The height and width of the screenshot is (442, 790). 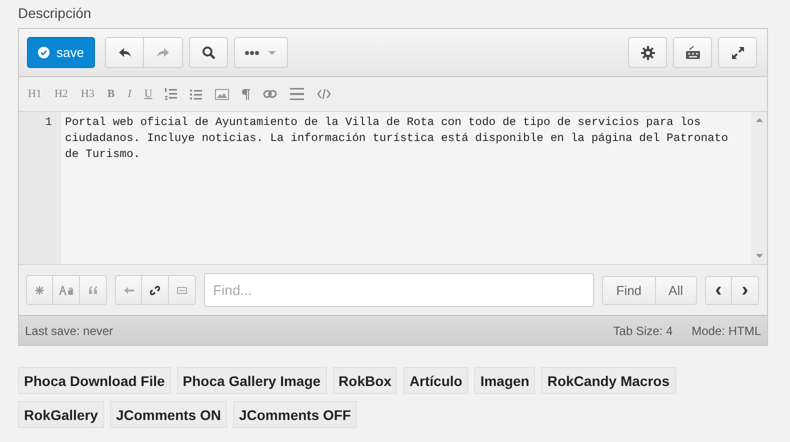 What do you see at coordinates (246, 94) in the screenshot?
I see `pilcrow-icon` at bounding box center [246, 94].